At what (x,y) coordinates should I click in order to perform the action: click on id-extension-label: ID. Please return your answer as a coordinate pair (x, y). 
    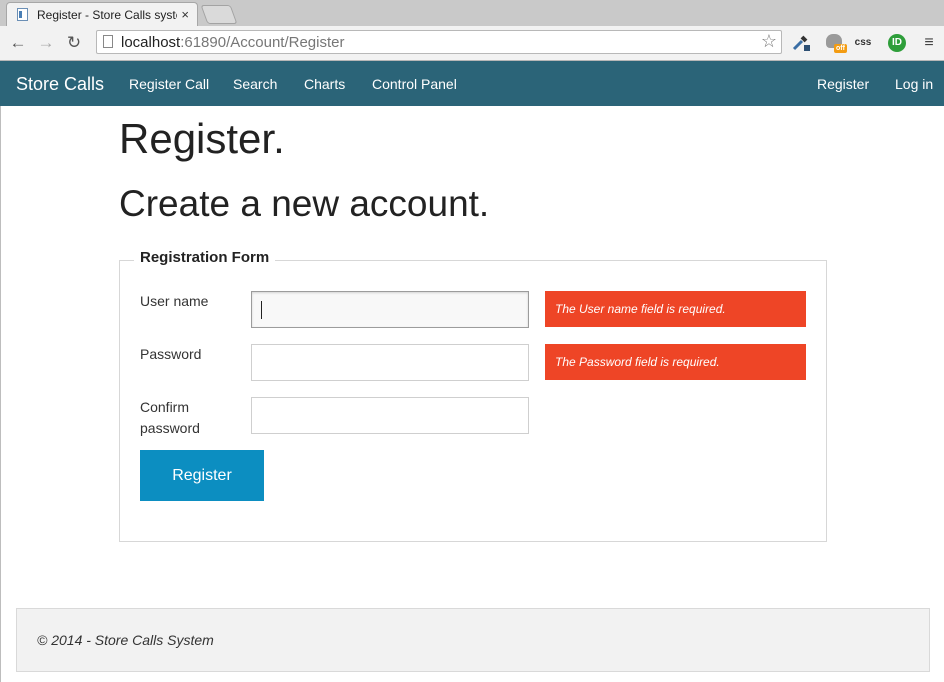
    Looking at the image, I should click on (897, 43).